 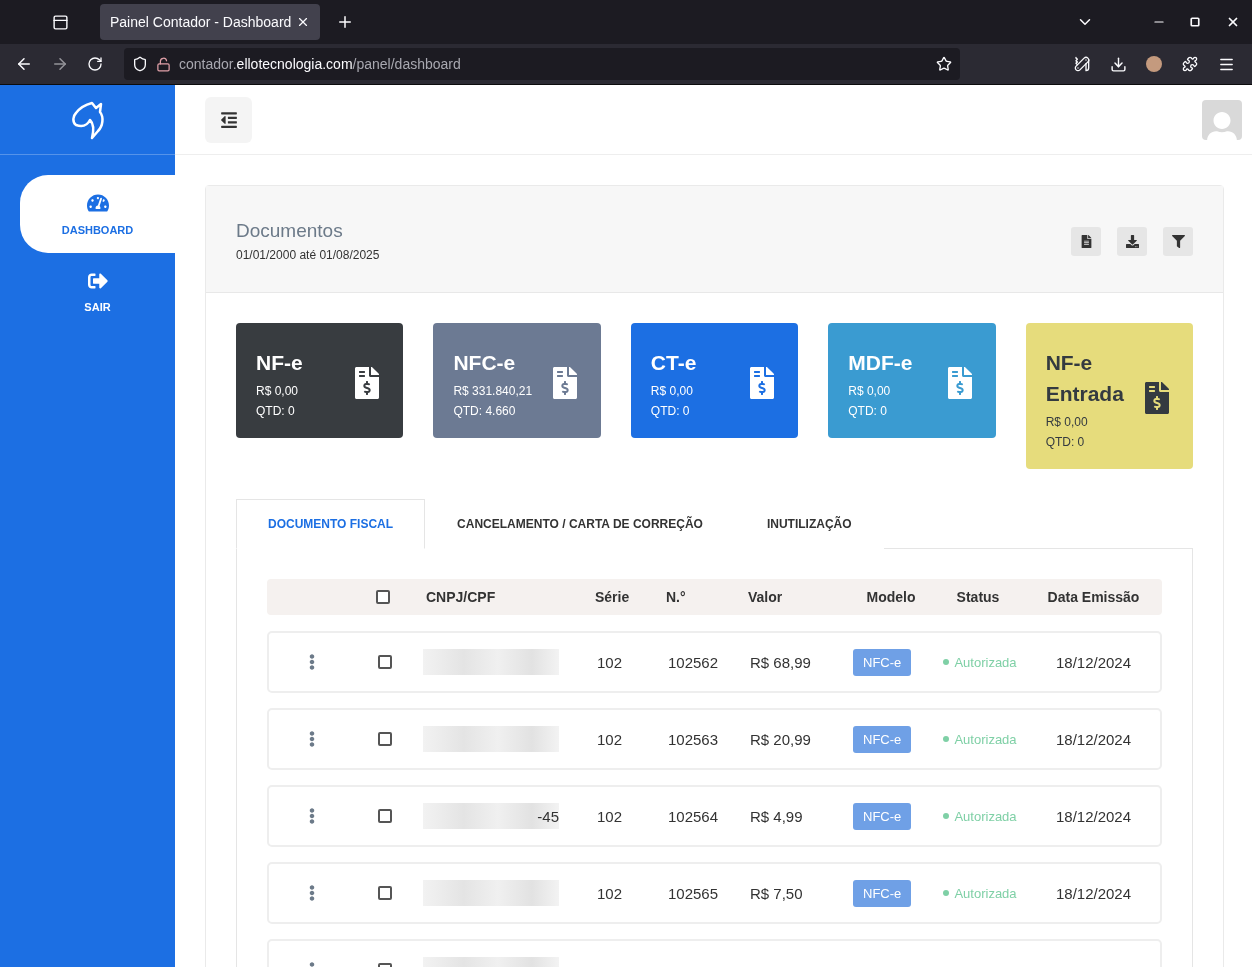 I want to click on summary-card: CT-e R$ 0,00 QTD: 0, so click(x=714, y=380).